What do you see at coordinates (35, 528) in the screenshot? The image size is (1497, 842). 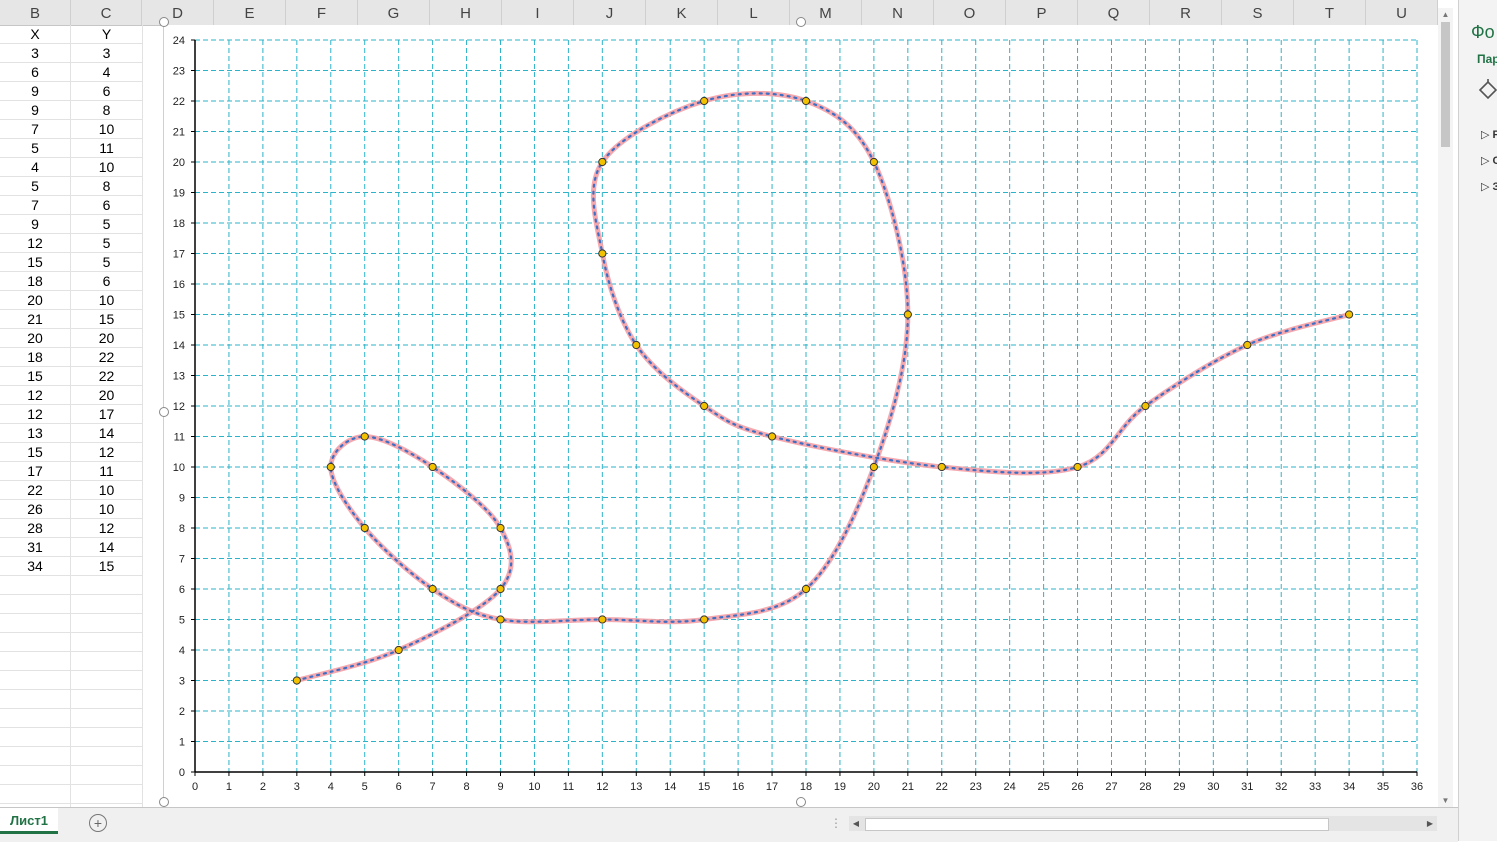 I see `data-cell: 28` at bounding box center [35, 528].